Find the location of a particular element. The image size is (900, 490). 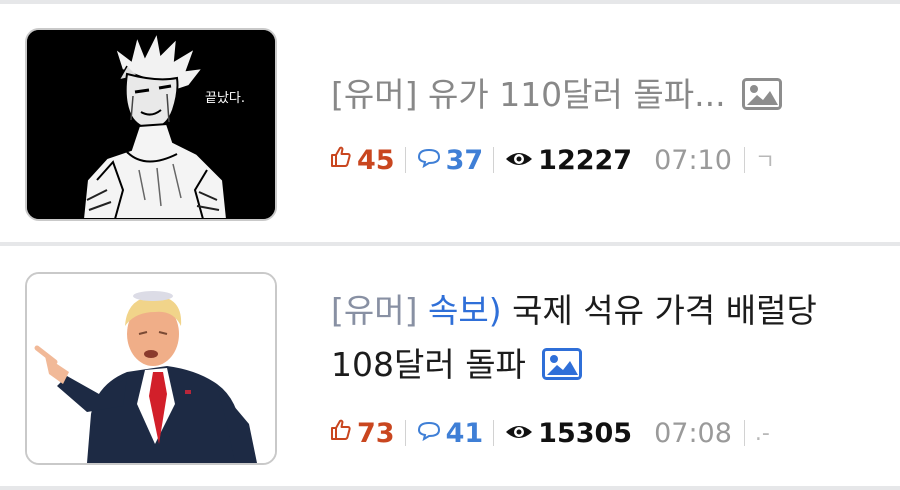

truncated-text: ㄱ is located at coordinates (765, 162).